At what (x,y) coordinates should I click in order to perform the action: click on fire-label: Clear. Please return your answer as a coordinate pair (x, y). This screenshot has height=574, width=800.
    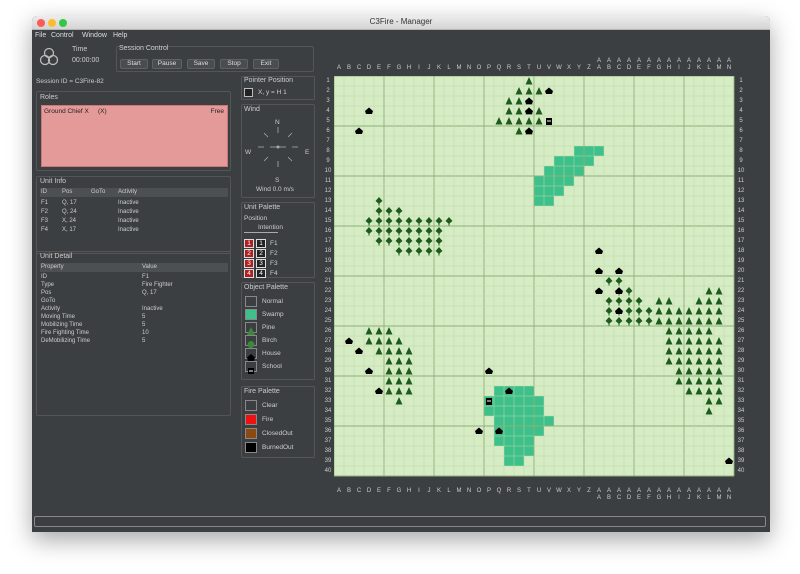
    Looking at the image, I should click on (270, 405).